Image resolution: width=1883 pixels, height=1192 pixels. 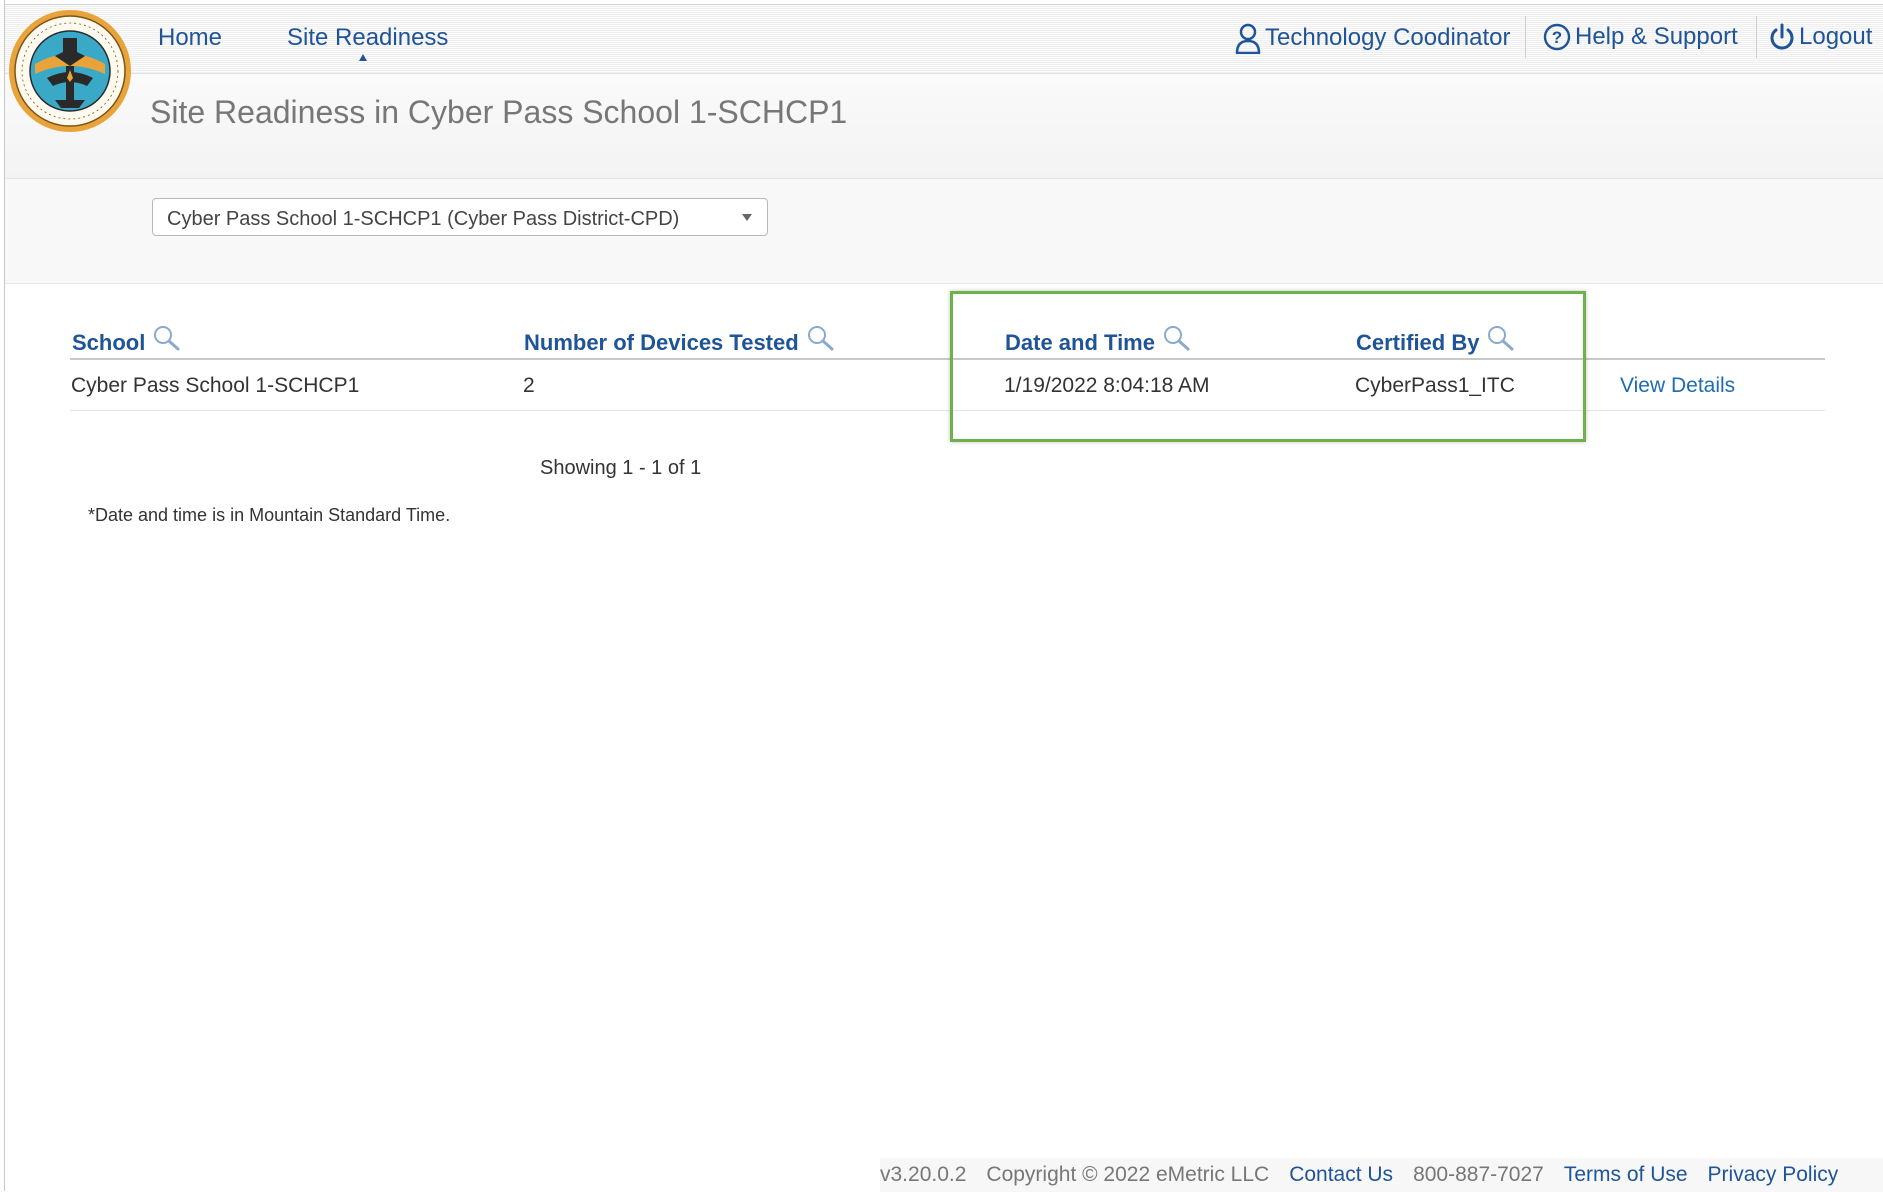 What do you see at coordinates (1773, 1175) in the screenshot?
I see `footer-privacy-link: Privacy Policy` at bounding box center [1773, 1175].